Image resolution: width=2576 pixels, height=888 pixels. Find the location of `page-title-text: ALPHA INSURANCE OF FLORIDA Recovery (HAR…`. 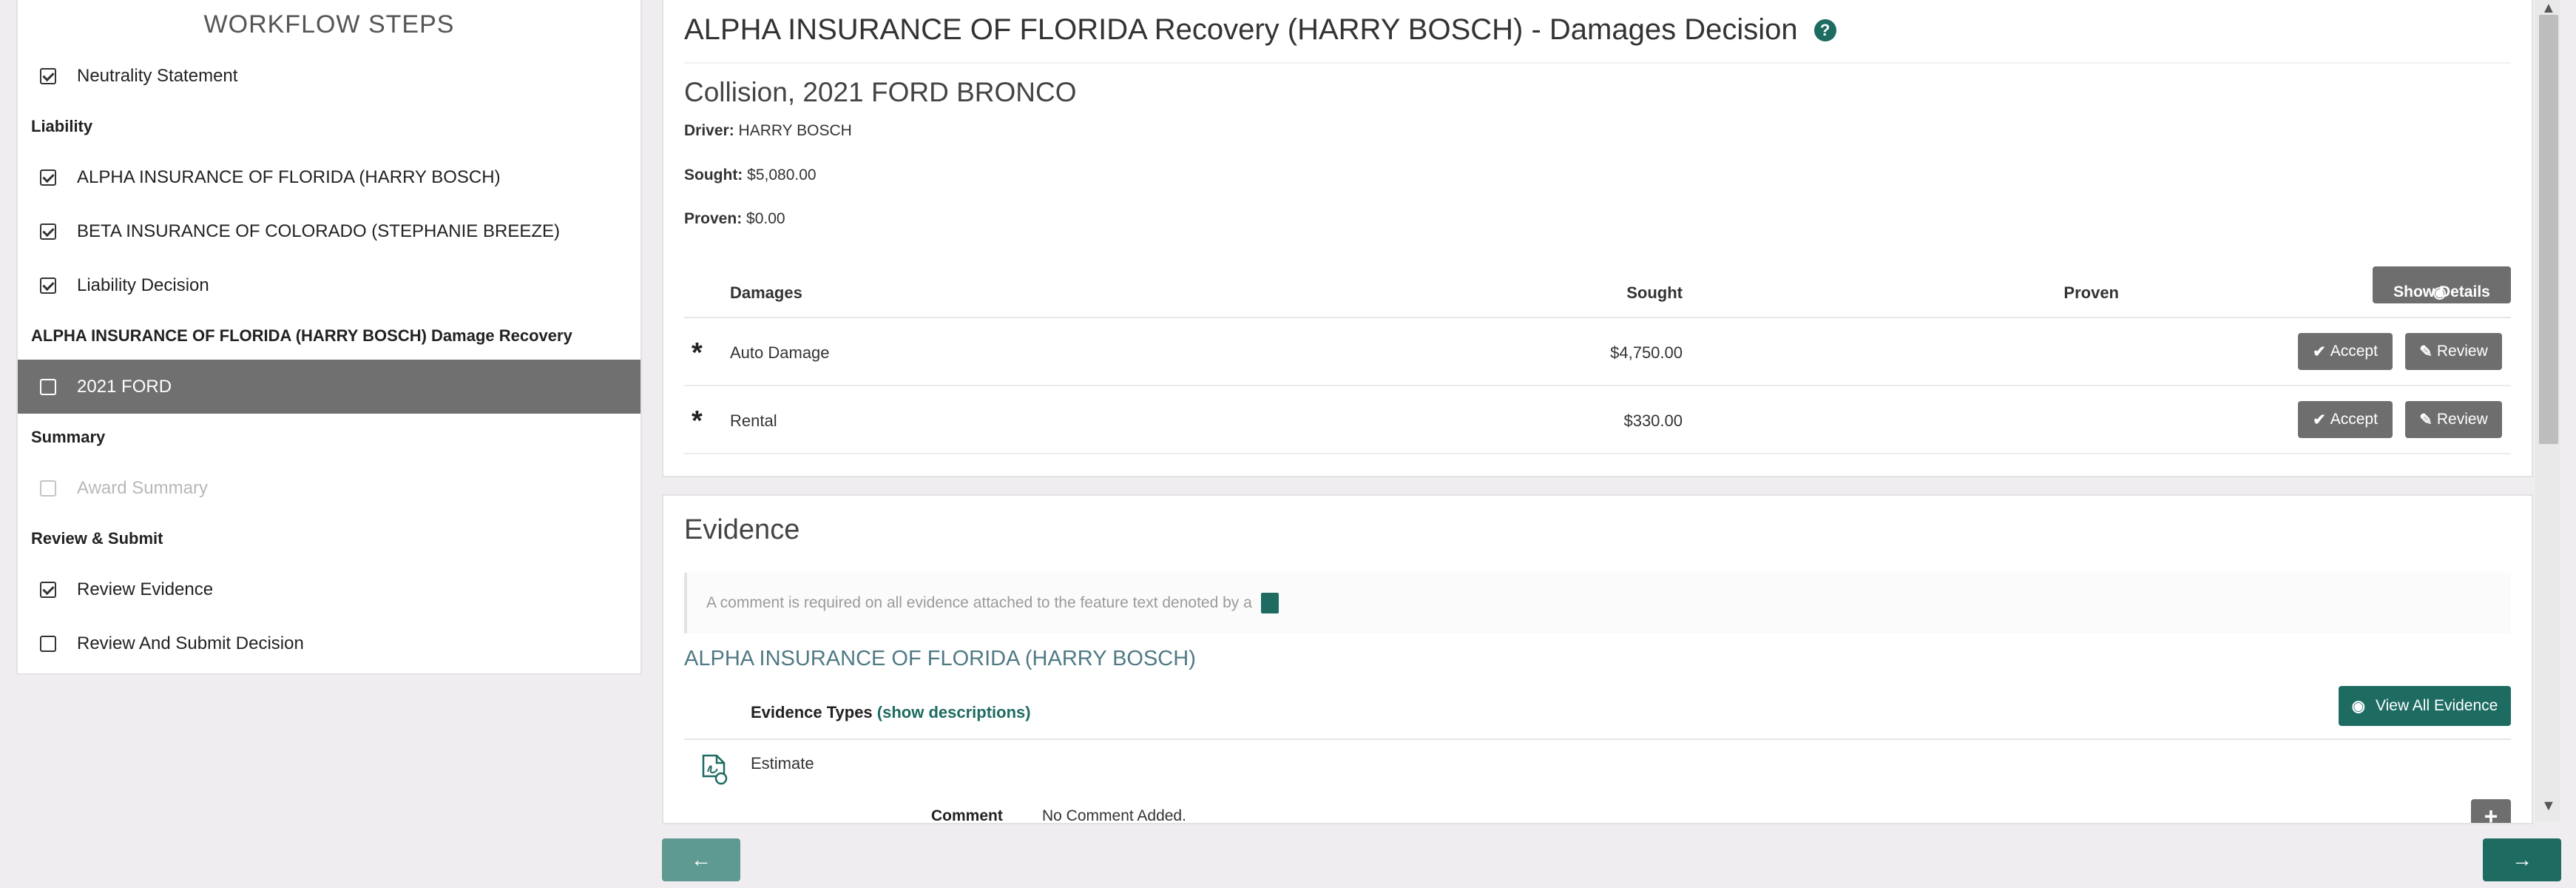

page-title-text: ALPHA INSURANCE OF FLORIDA Recovery (HAR… is located at coordinates (1241, 29).